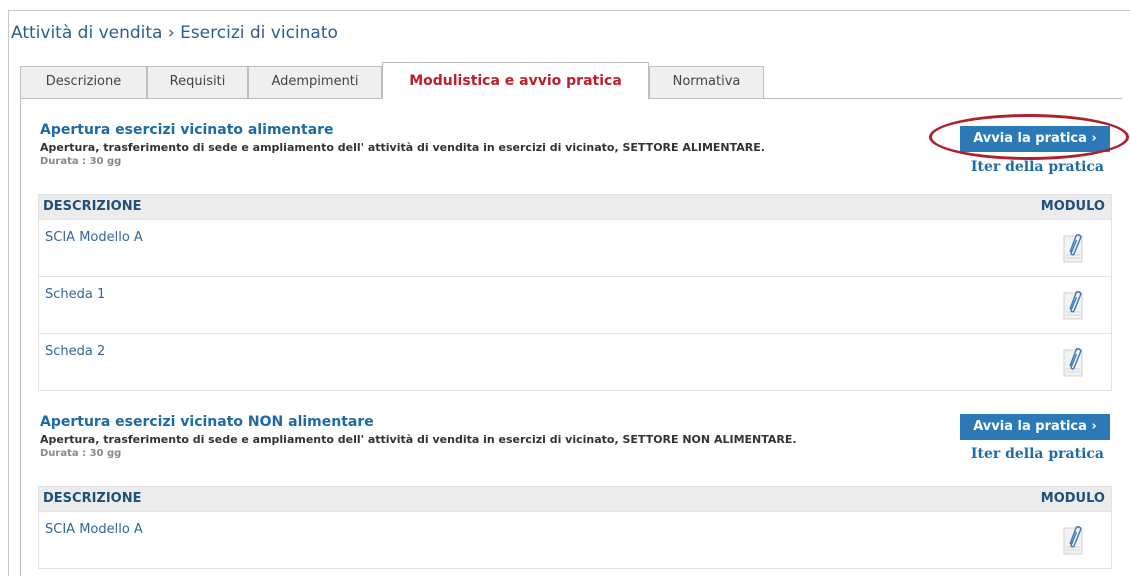 This screenshot has width=1130, height=576. I want to click on table-row: Scheda 1, so click(575, 304).